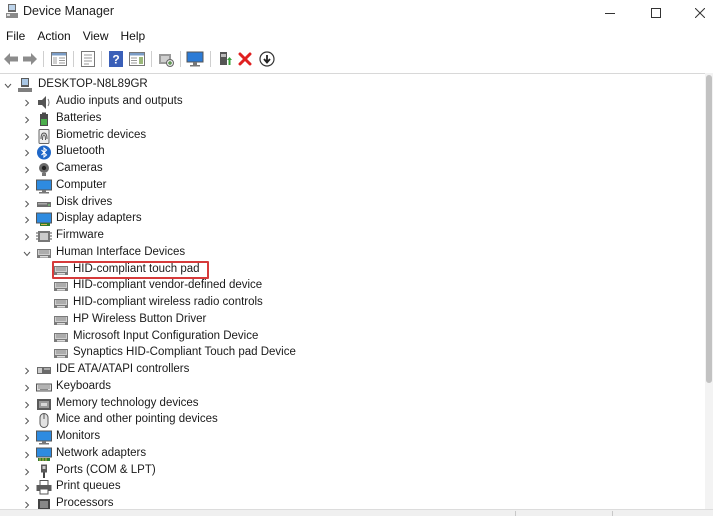  What do you see at coordinates (30, 59) in the screenshot?
I see `forward-button` at bounding box center [30, 59].